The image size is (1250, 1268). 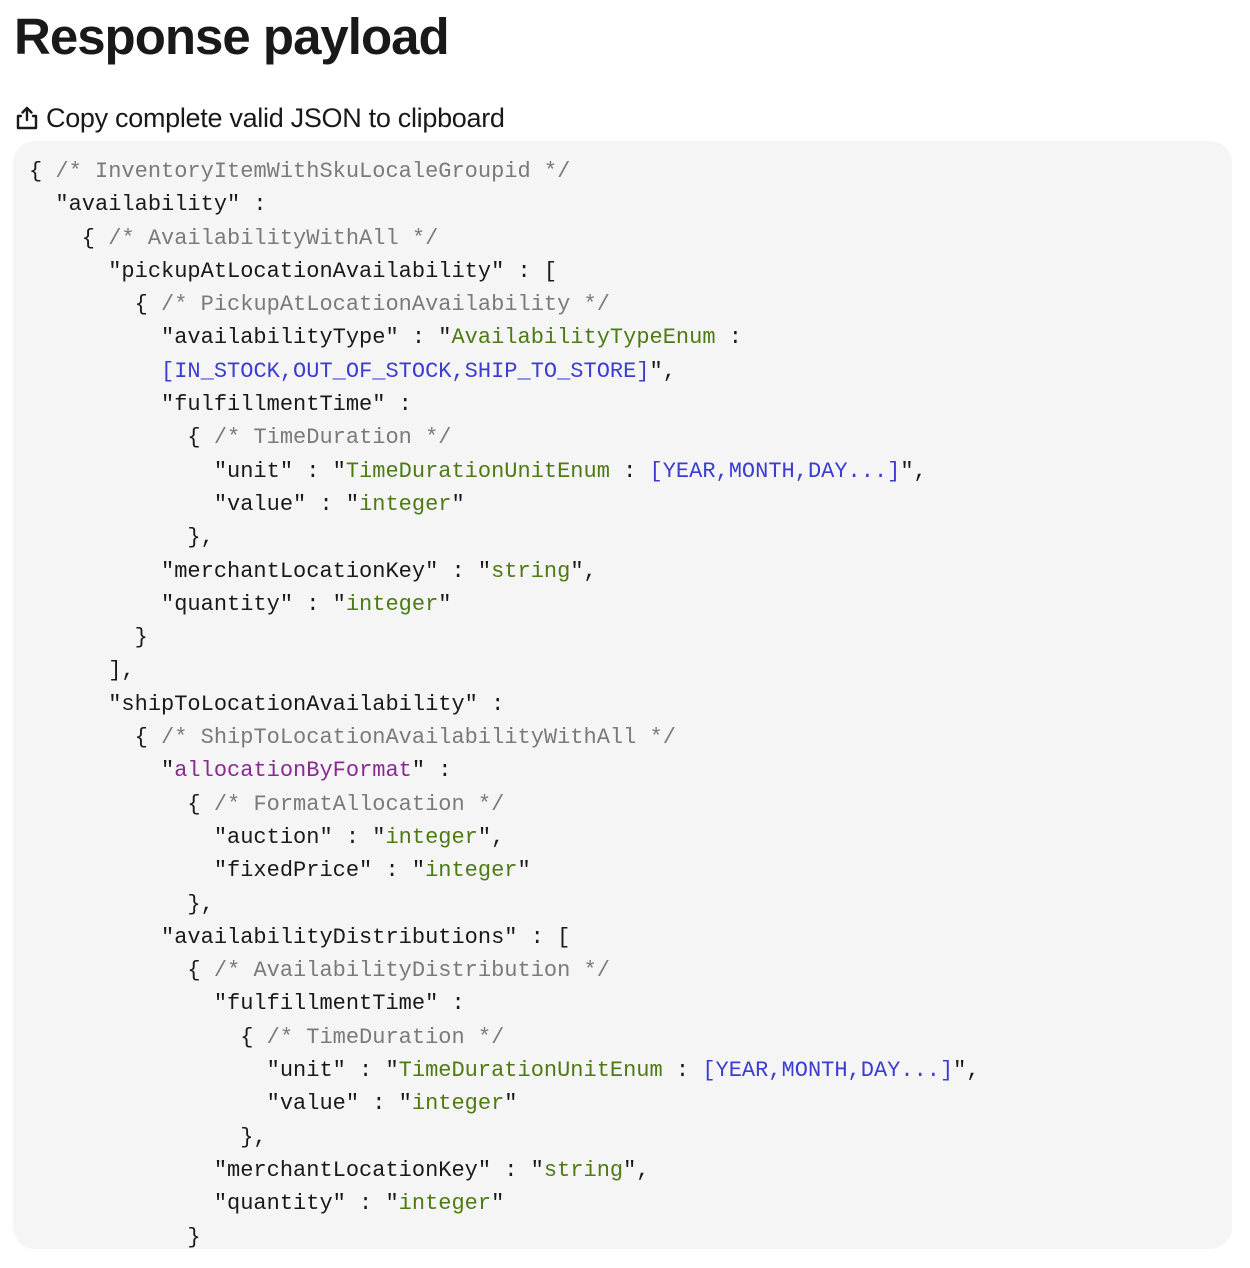 I want to click on code-key-link: allocationByFormat, so click(x=293, y=770).